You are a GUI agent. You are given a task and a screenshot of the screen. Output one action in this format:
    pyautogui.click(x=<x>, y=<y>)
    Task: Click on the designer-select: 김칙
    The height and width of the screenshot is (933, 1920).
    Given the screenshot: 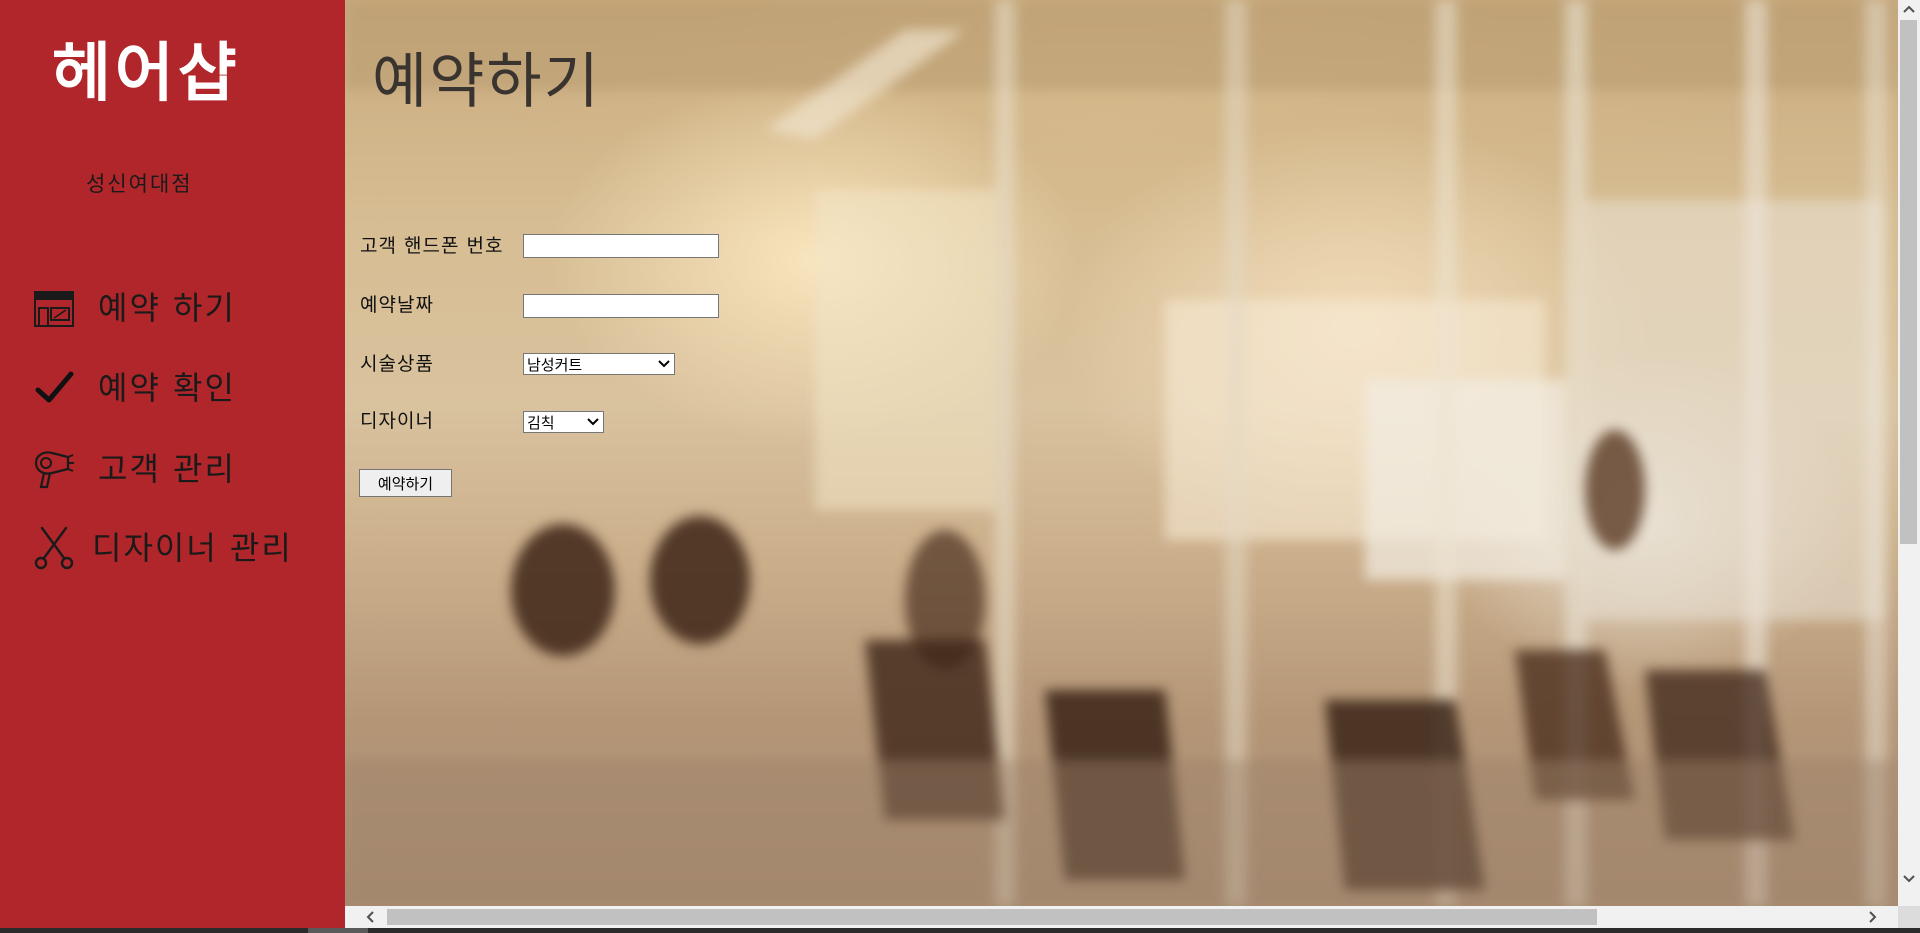 What is the action you would take?
    pyautogui.click(x=563, y=422)
    